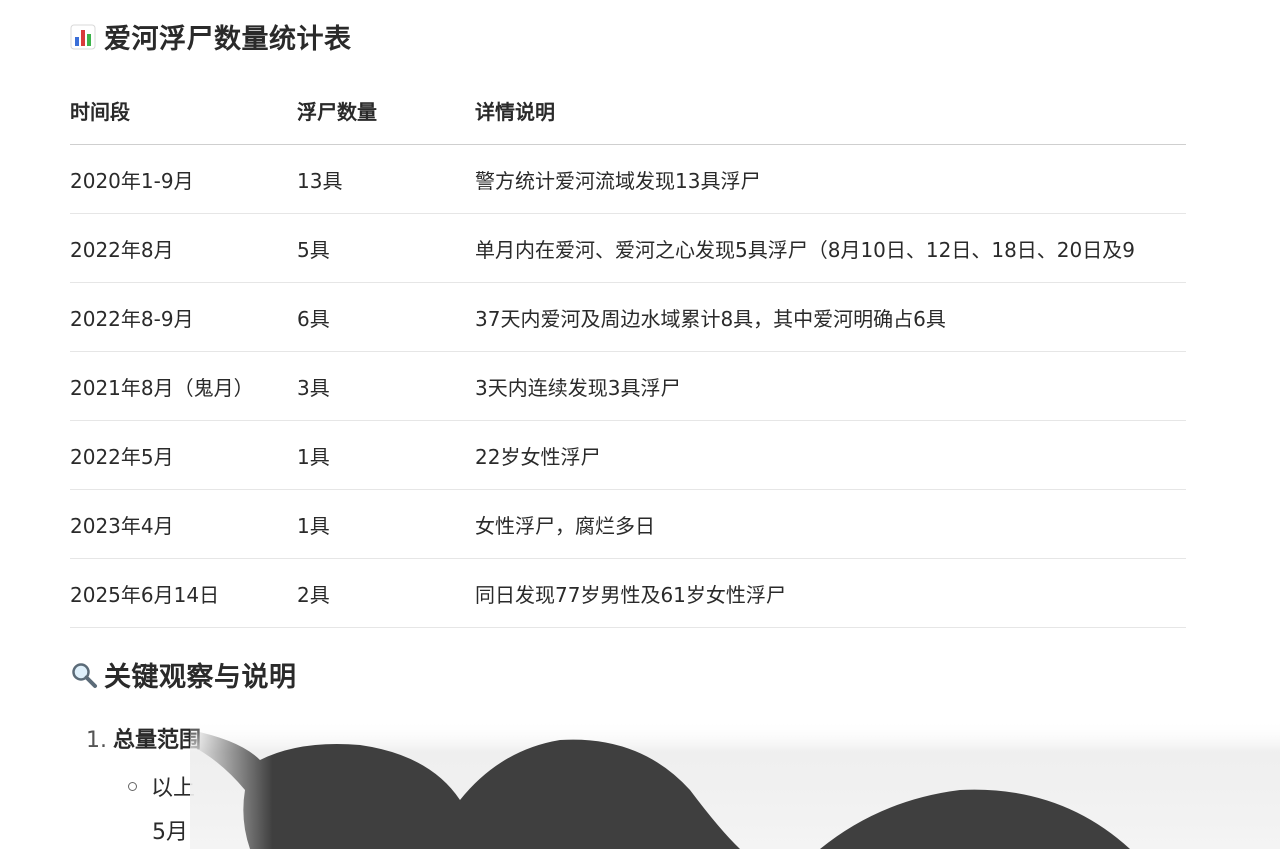  I want to click on cell-detail: 37天内爱河及周边水域累计8具，其中爱河明确占6具, so click(830, 317).